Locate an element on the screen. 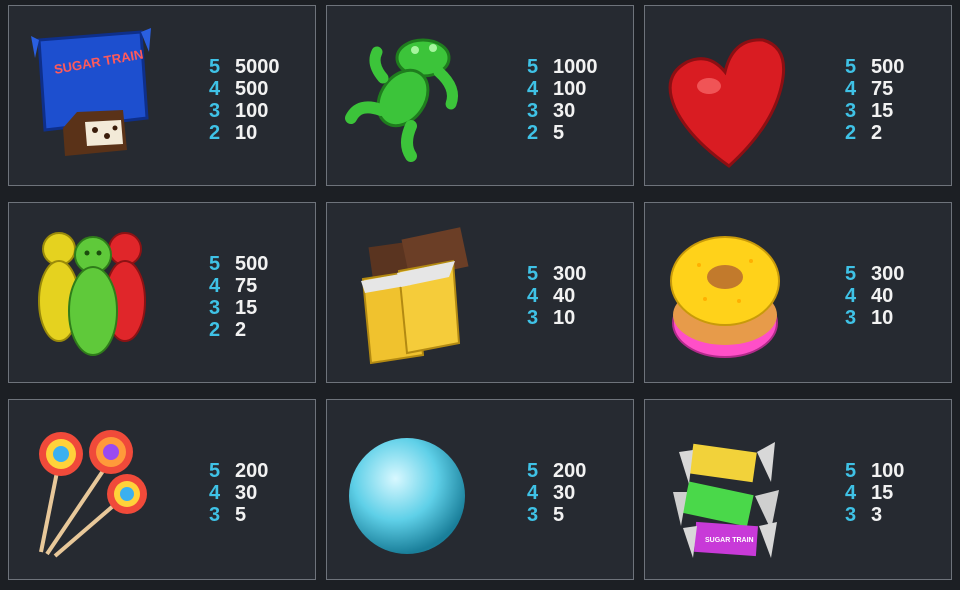 Image resolution: width=960 pixels, height=590 pixels. pay-row: 5 500 is located at coordinates (238, 264).